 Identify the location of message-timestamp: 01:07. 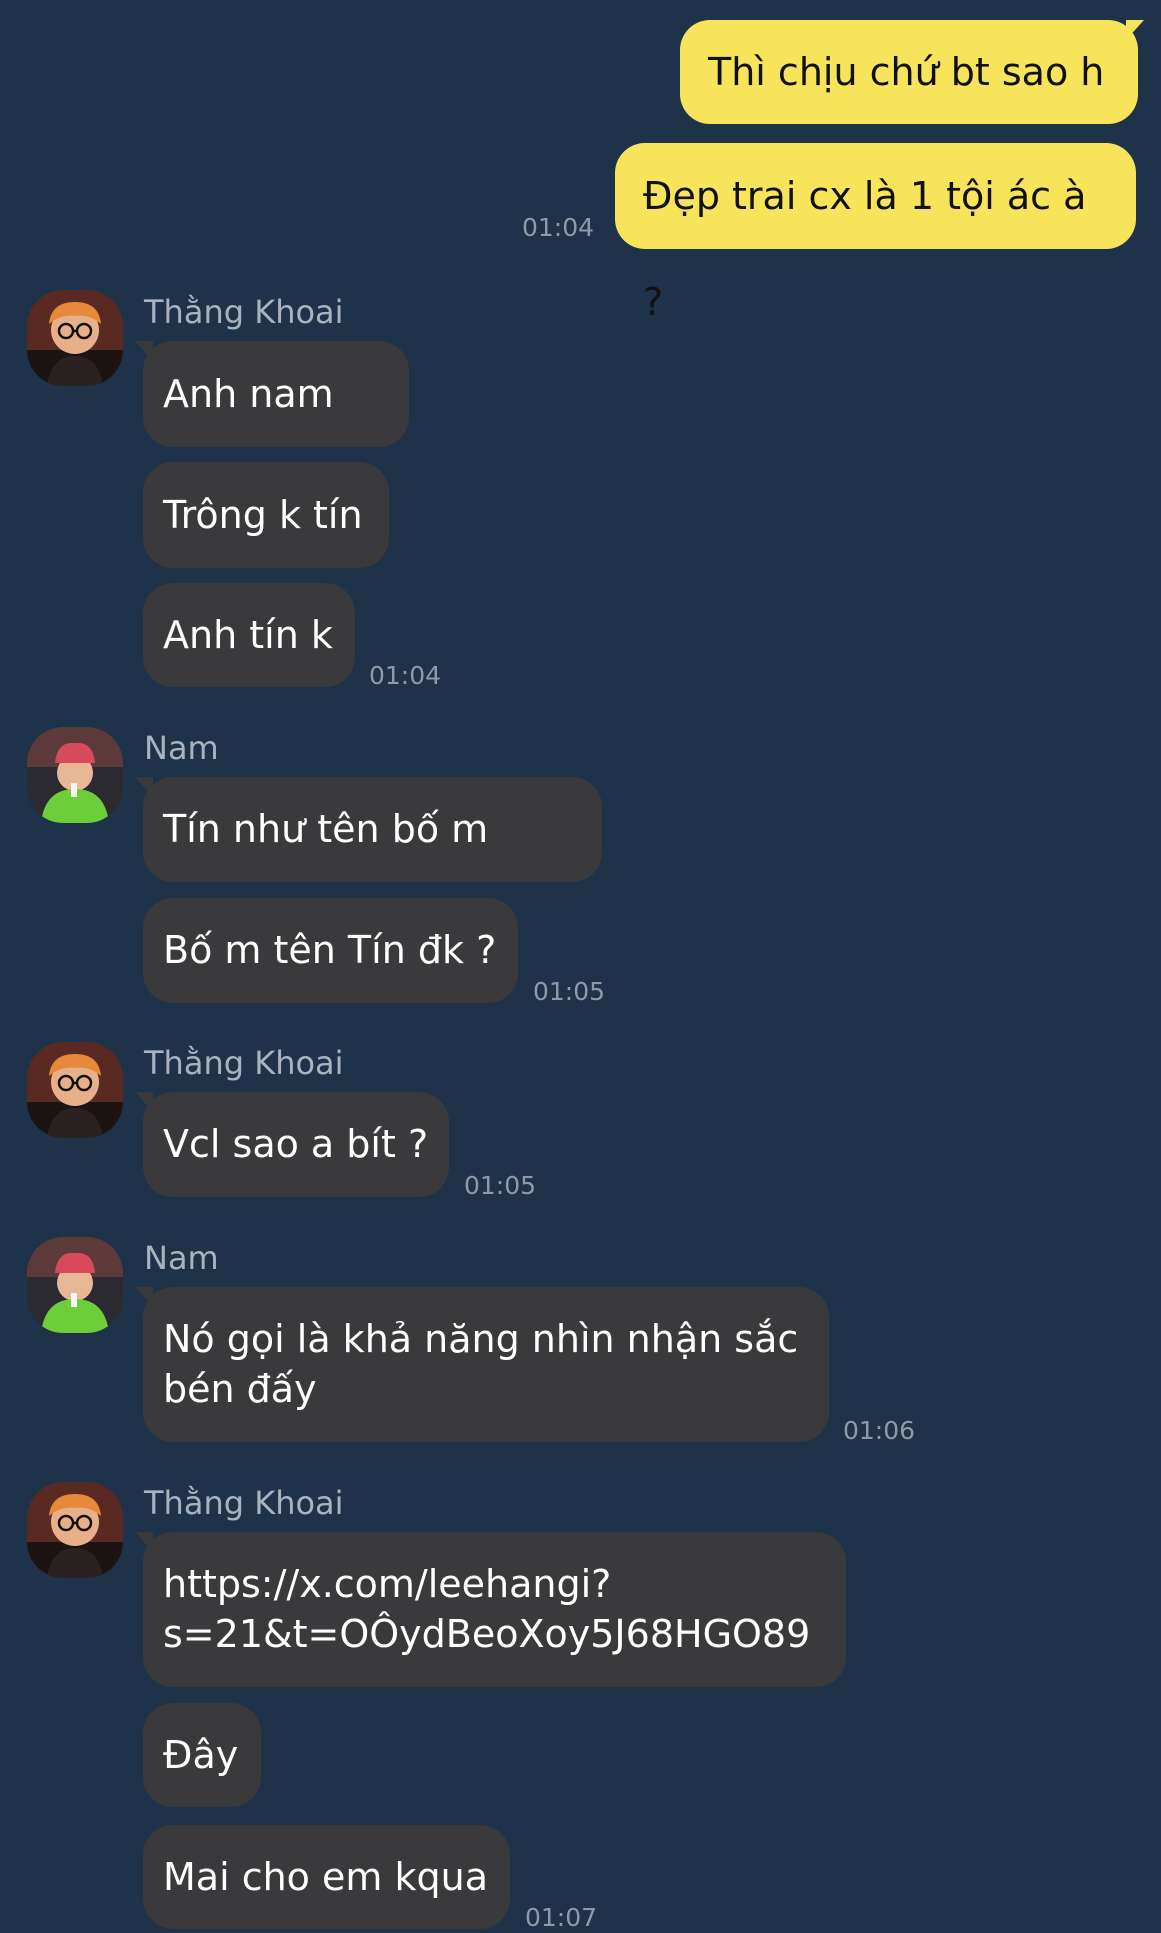
(561, 1917).